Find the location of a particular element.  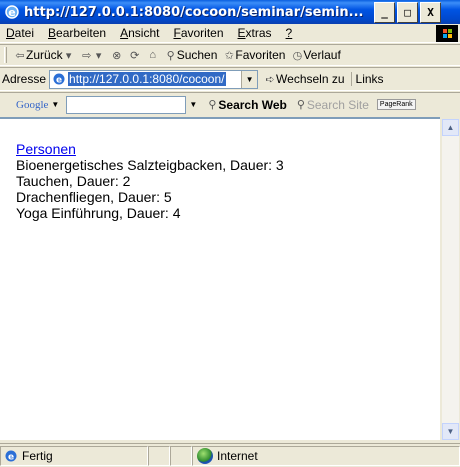

address-input: e http://127.0.0.1:8080/cocoon/ ▼ is located at coordinates (154, 79).